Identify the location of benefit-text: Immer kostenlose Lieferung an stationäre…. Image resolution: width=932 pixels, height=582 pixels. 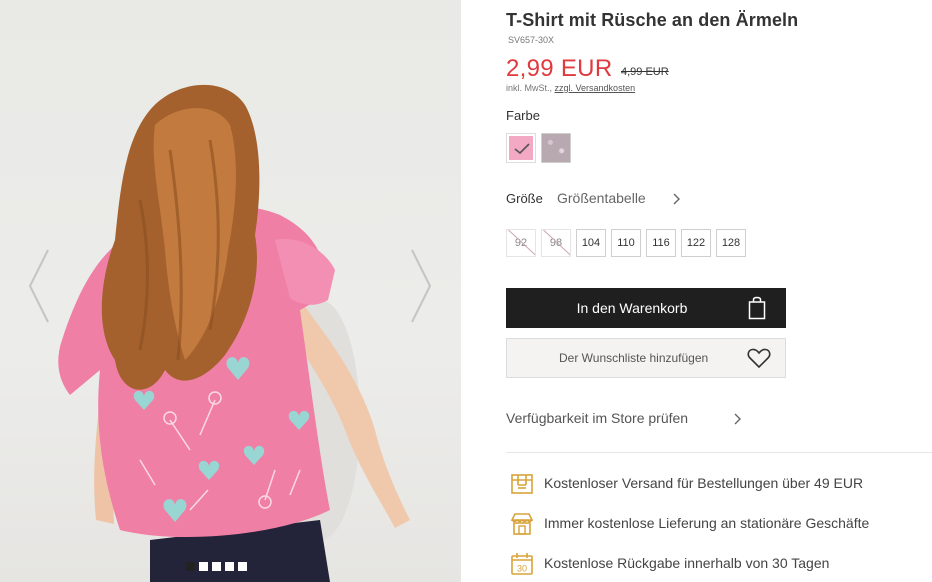
(707, 523).